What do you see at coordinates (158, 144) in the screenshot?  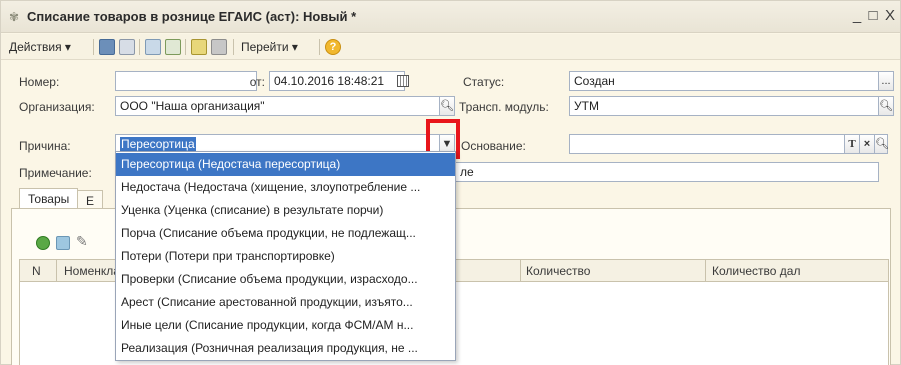 I see `reason-selected-value: Пересортица` at bounding box center [158, 144].